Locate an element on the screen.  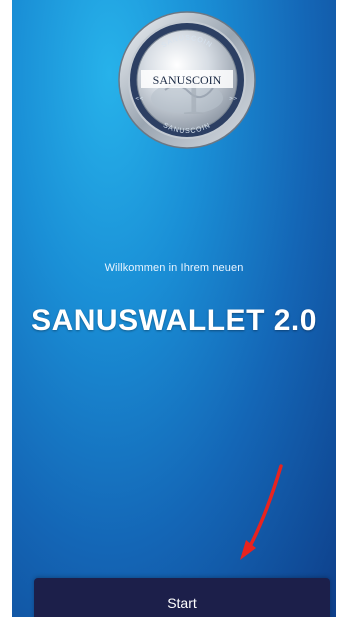
start-button: Start is located at coordinates (182, 597).